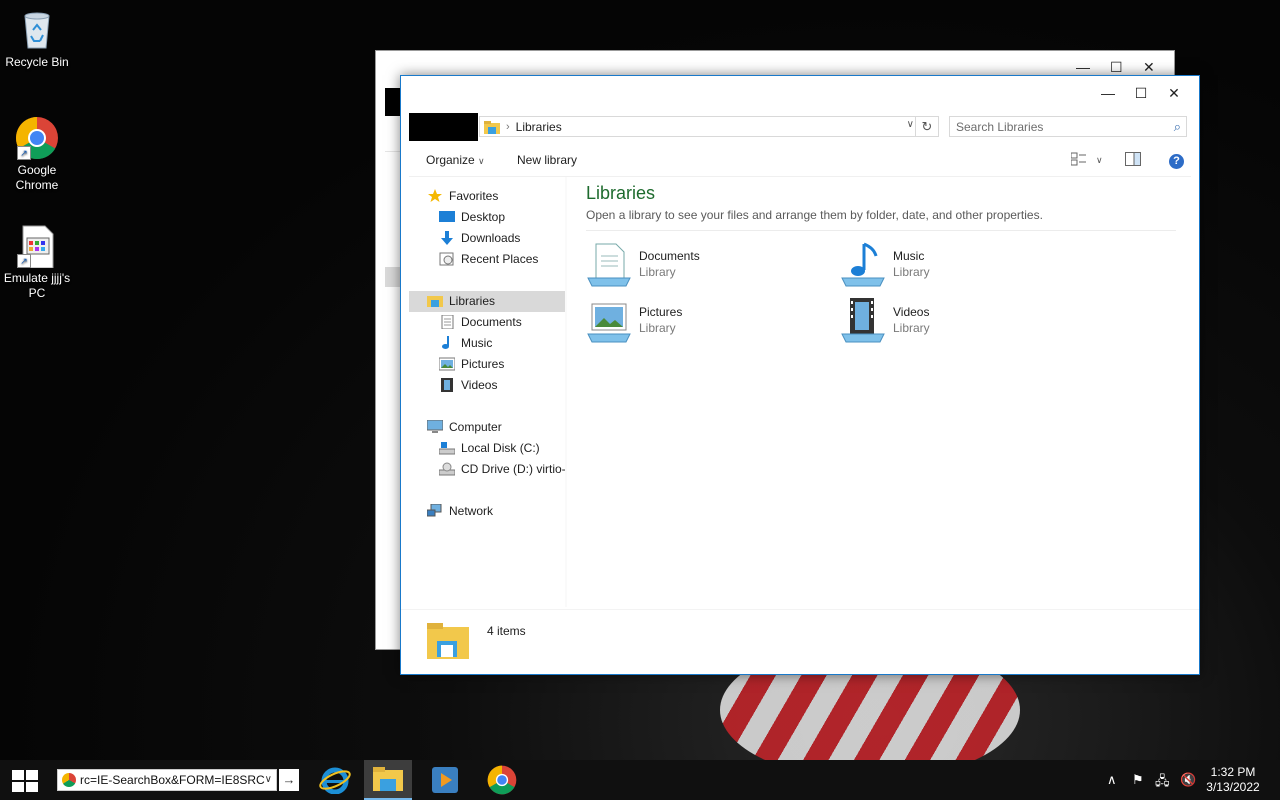 Image resolution: width=1280 pixels, height=800 pixels. Describe the element at coordinates (472, 217) in the screenshot. I see `nav-desktop: Desktop` at that location.